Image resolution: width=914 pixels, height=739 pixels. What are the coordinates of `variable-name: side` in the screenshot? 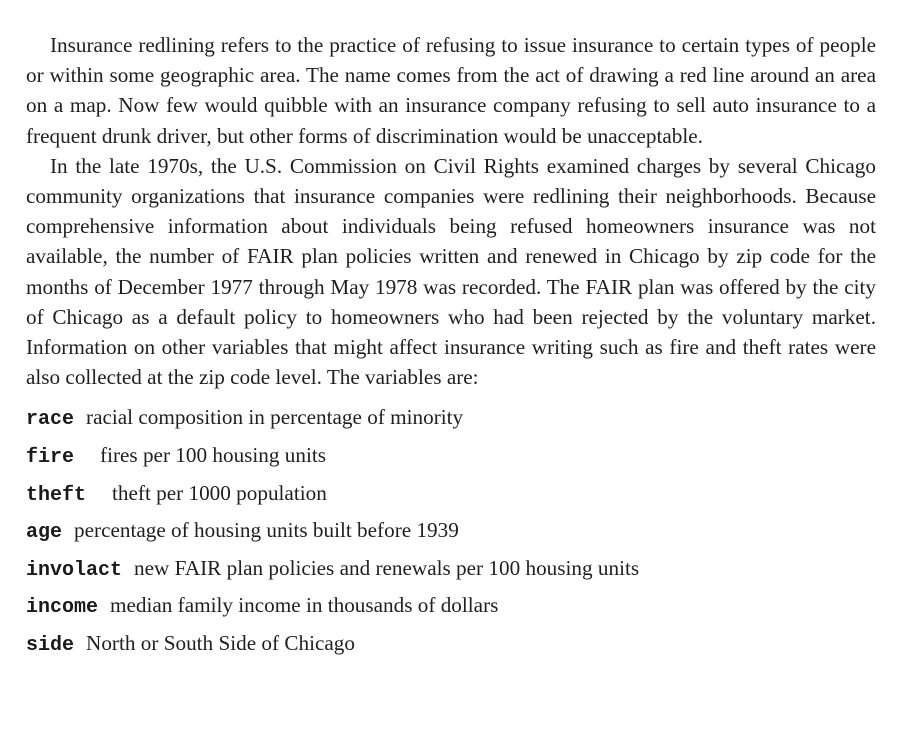 It's located at (50, 645).